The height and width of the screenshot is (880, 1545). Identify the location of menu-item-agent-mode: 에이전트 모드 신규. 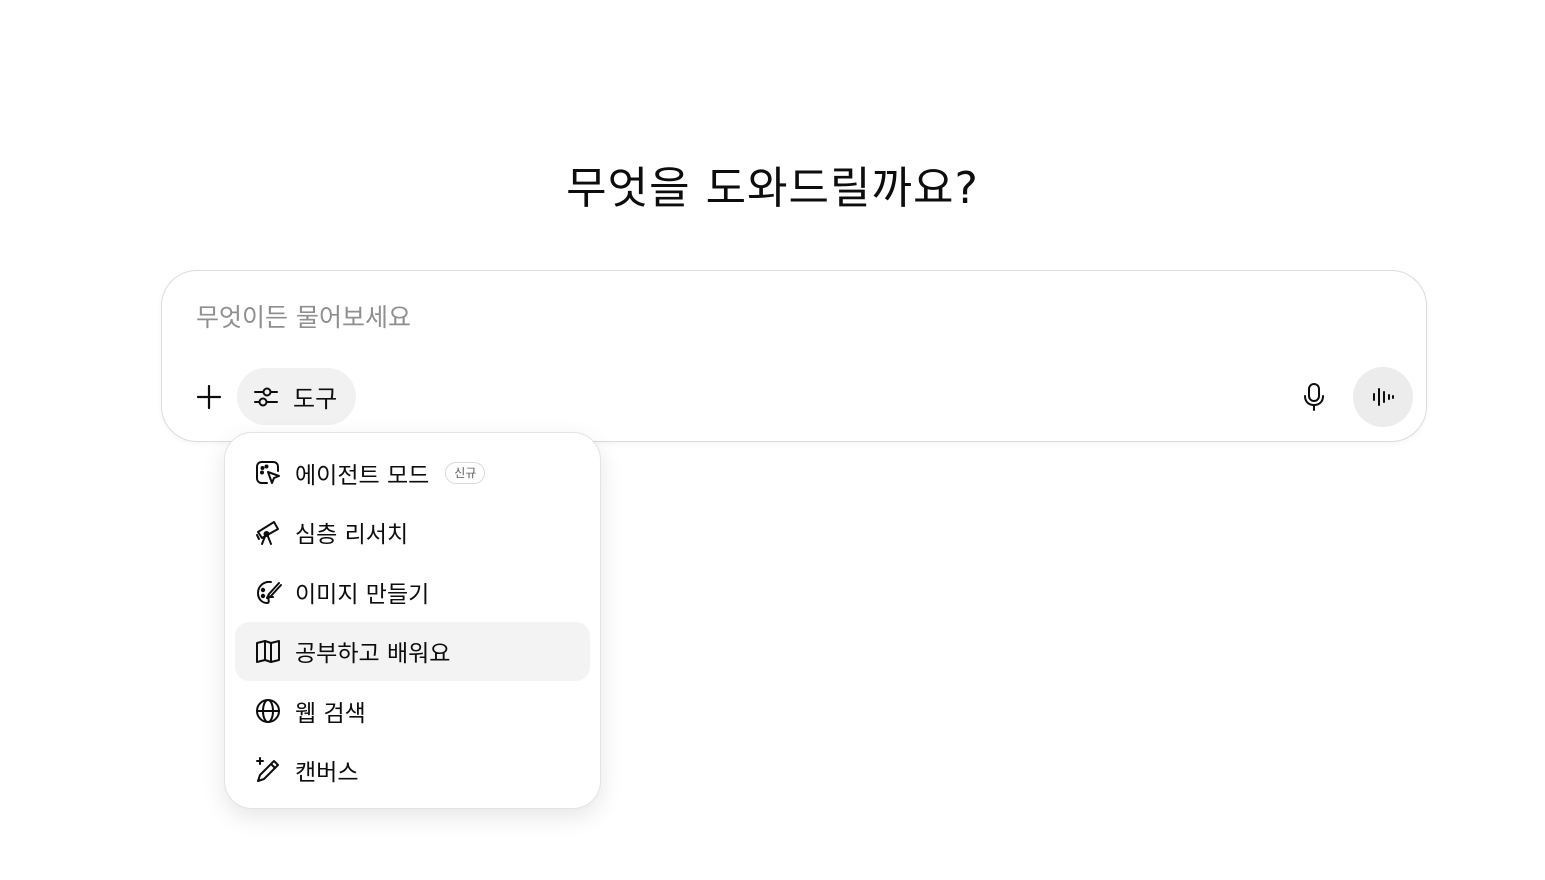
(412, 473).